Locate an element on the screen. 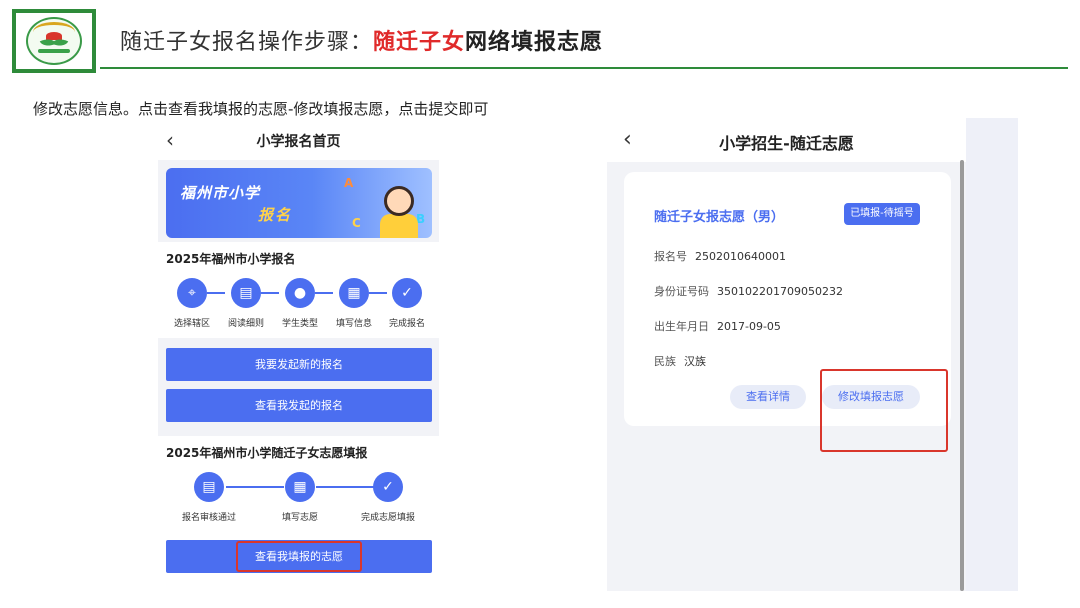 Image resolution: width=1080 pixels, height=608 pixels. banner-line2: 报名 is located at coordinates (275, 215).